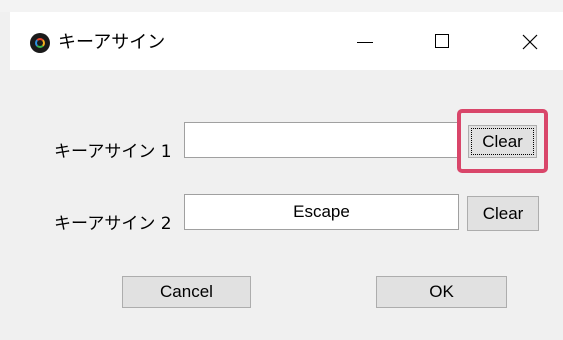 Image resolution: width=563 pixels, height=340 pixels. I want to click on clear-key-assign-2-button: Clear, so click(503, 213).